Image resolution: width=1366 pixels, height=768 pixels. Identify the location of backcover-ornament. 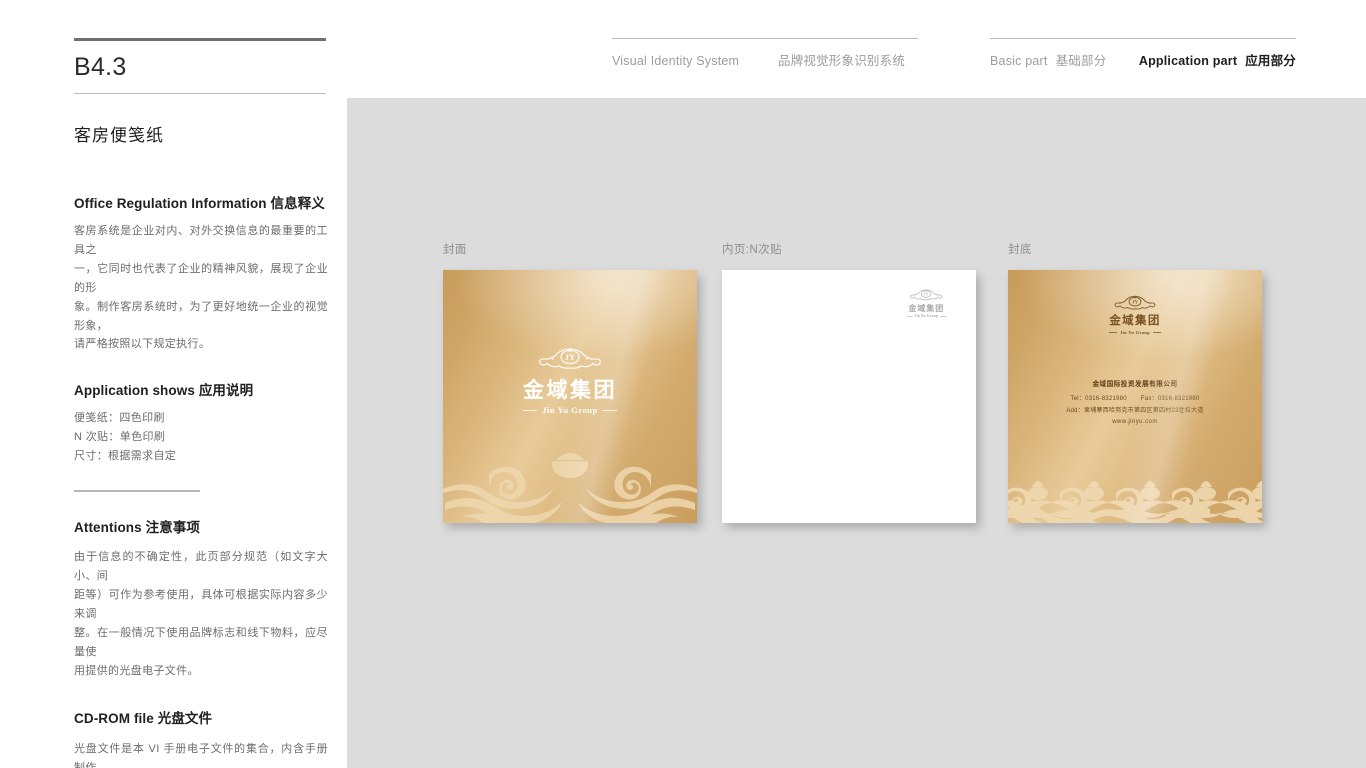
(1135, 492).